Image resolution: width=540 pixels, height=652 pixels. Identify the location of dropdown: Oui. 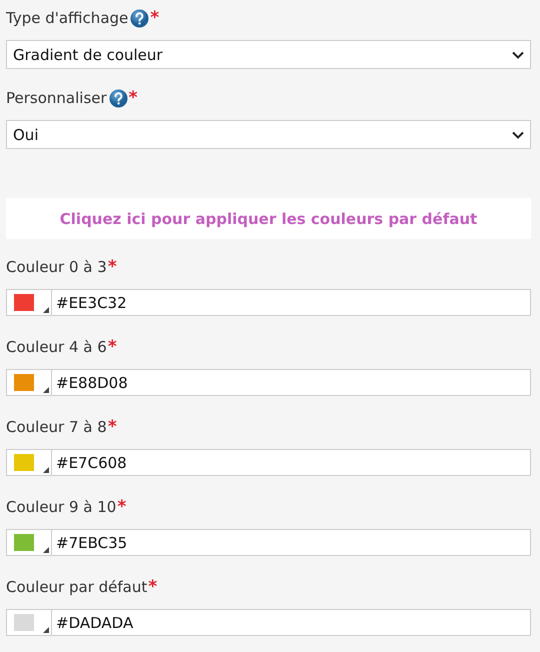
(268, 134).